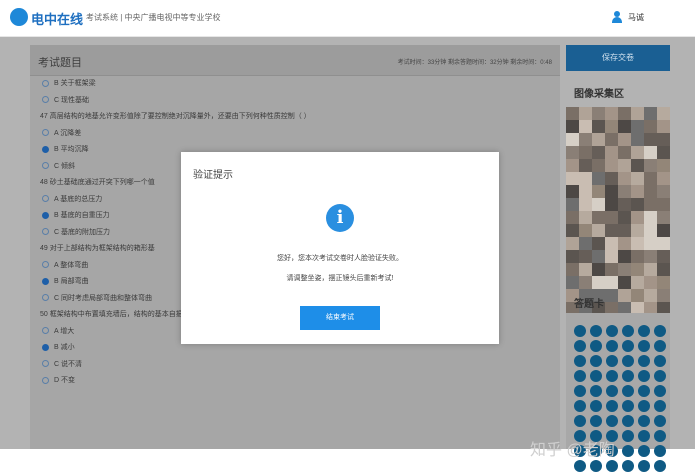 This screenshot has height=472, width=695. What do you see at coordinates (340, 258) in the screenshot?
I see `dialog-message-line1: 您好，您本次考试交卷时人脸验证失败。` at bounding box center [340, 258].